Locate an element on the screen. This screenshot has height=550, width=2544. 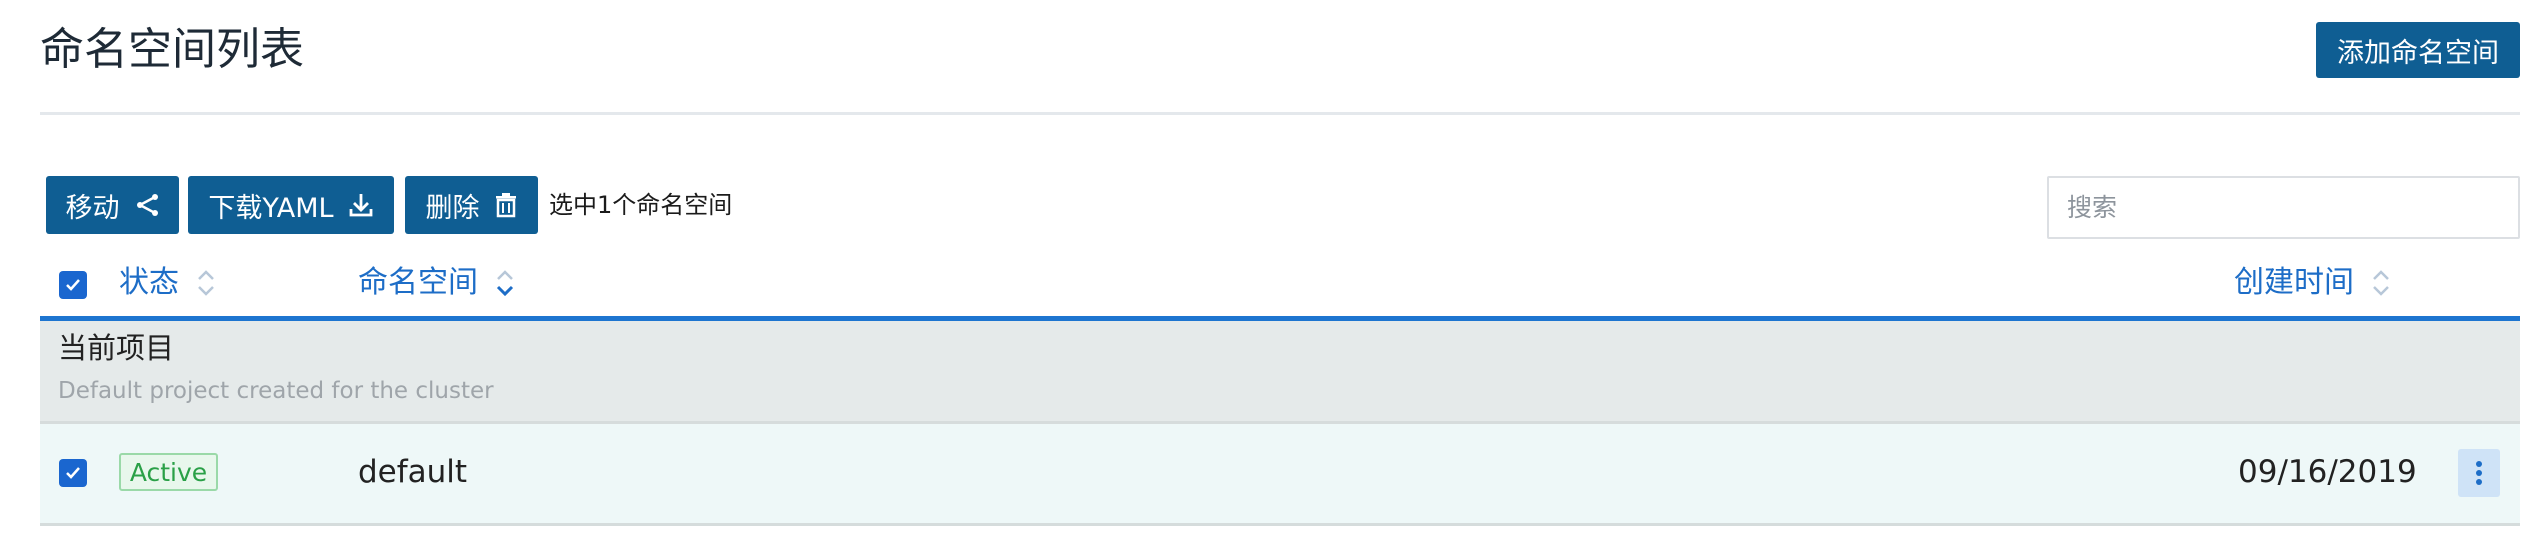
created-date: 09/16/2019 is located at coordinates (2327, 472).